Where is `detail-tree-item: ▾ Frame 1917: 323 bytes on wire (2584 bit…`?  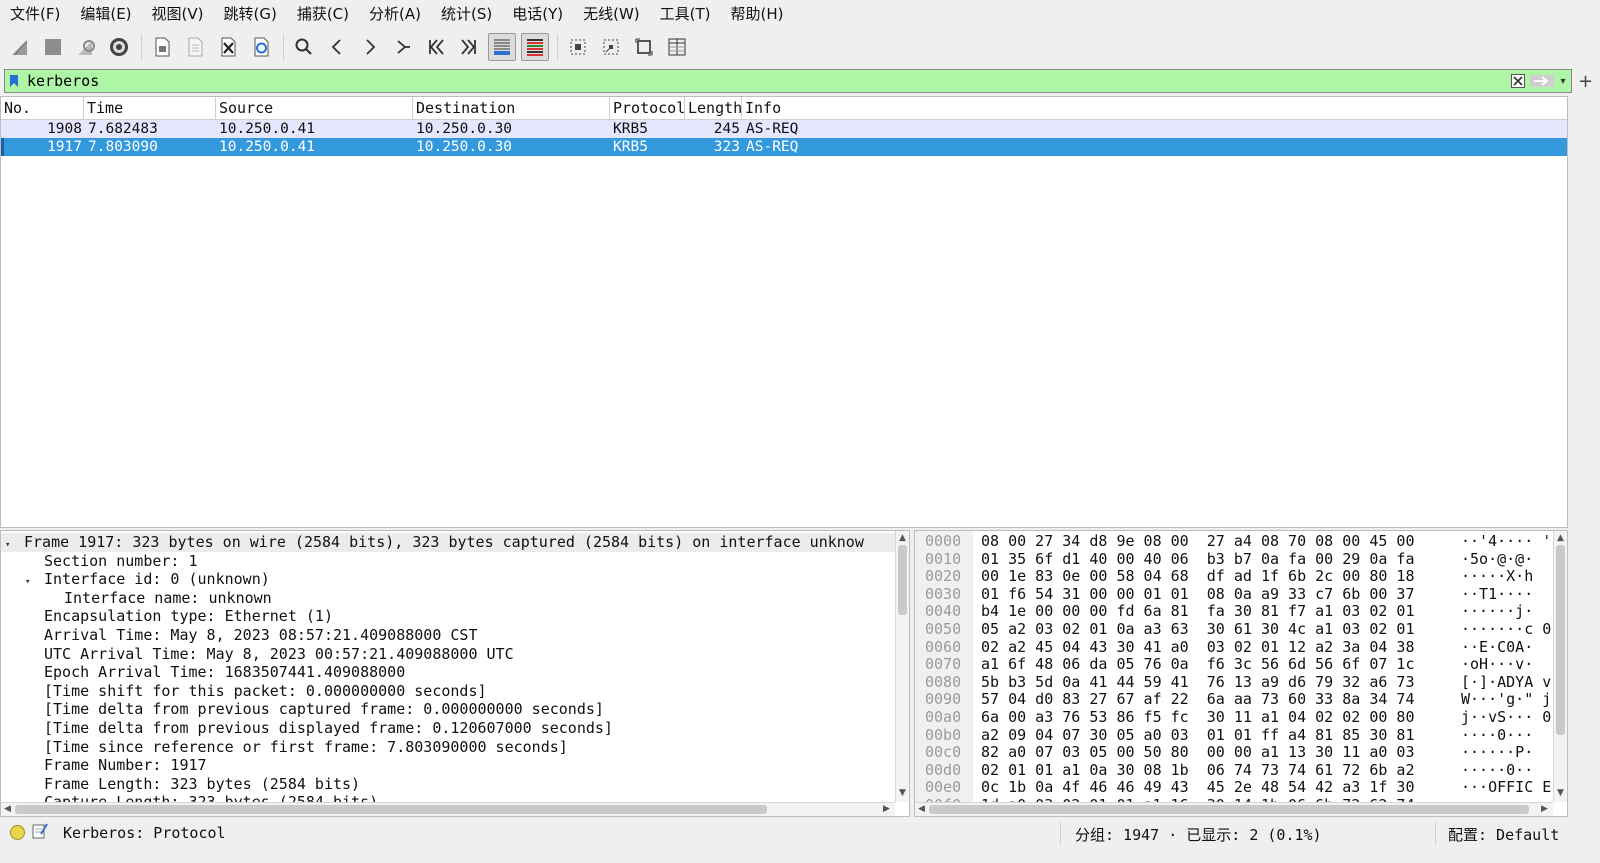 detail-tree-item: ▾ Frame 1917: 323 bytes on wire (2584 bit… is located at coordinates (448, 542).